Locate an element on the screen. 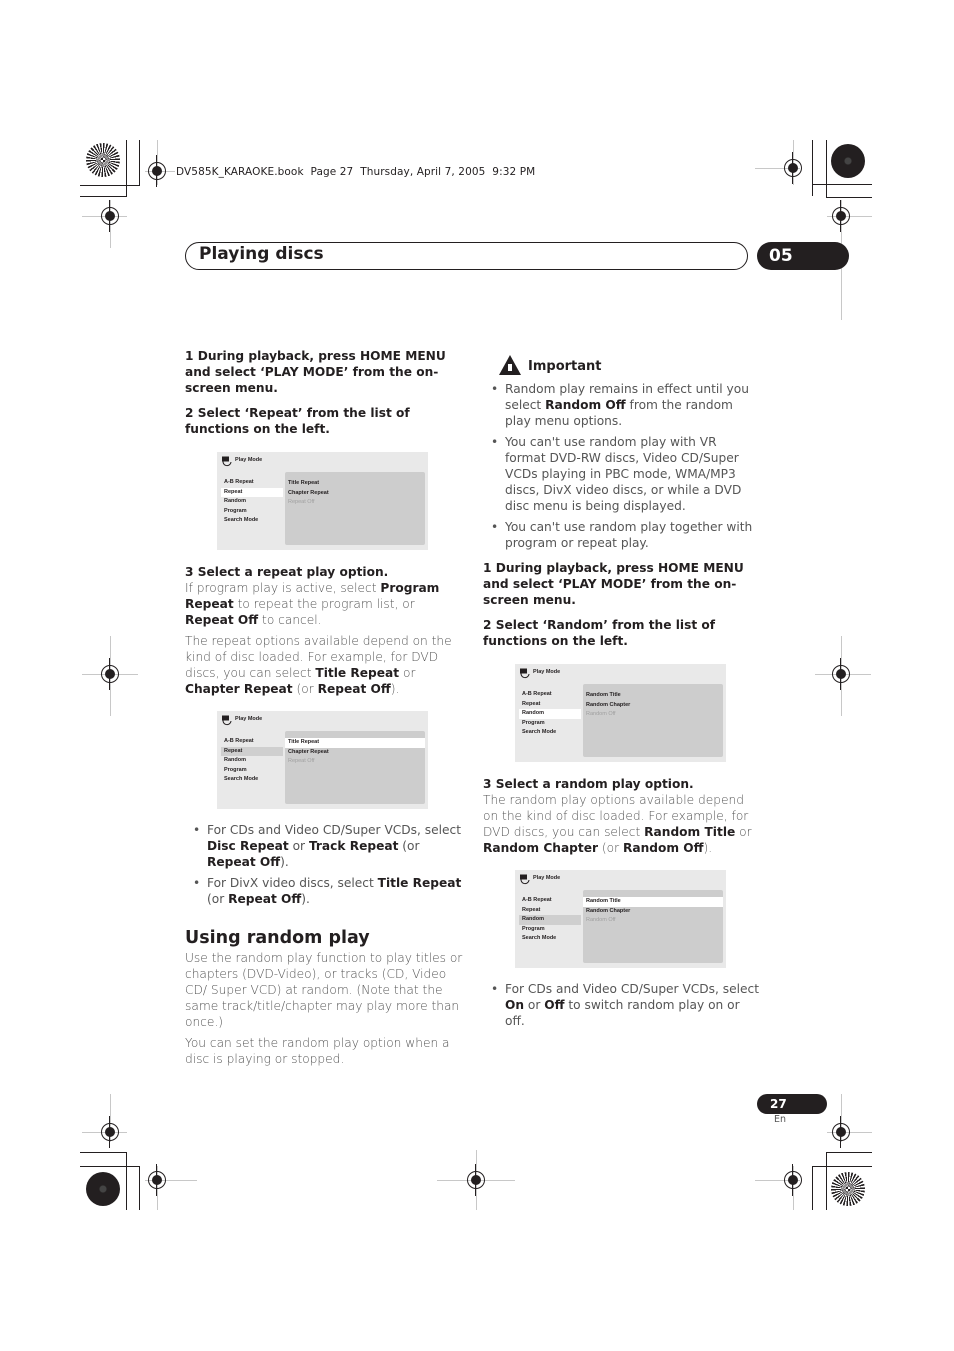  options-panel: Random Title Random Chapter Random Off is located at coordinates (653, 720).